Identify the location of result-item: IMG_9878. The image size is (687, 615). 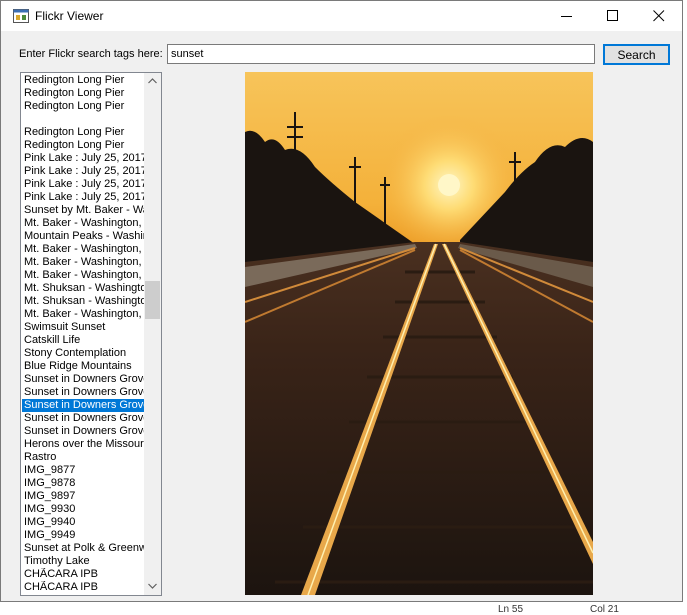
(83, 483).